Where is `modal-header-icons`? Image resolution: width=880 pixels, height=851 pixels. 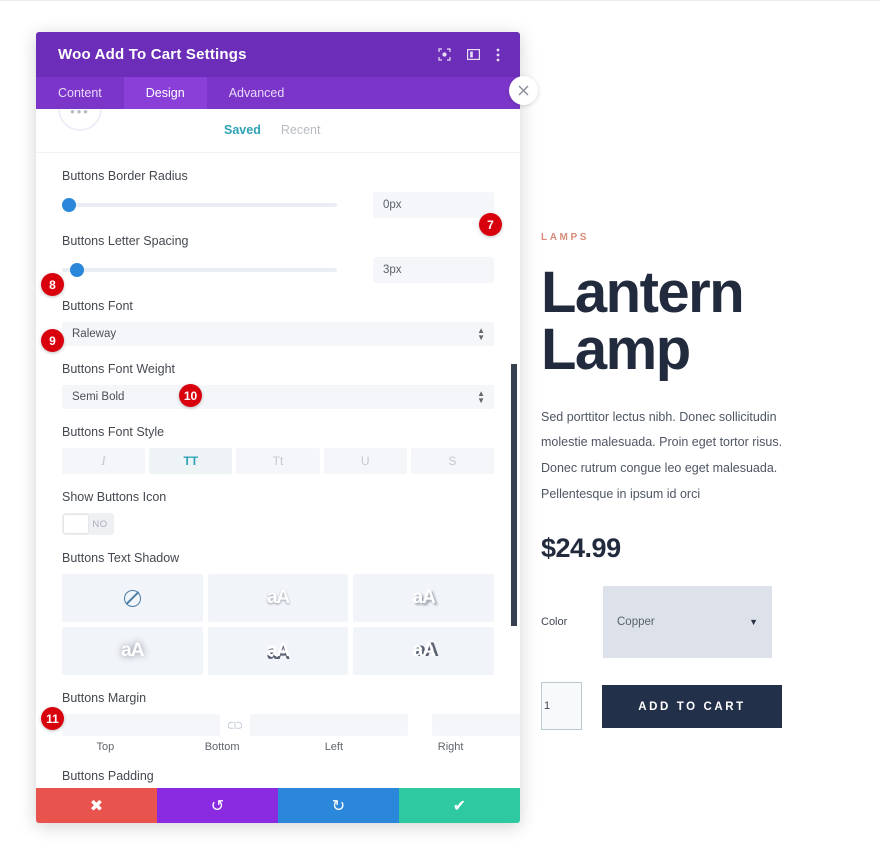
modal-header-icons is located at coordinates (472, 55).